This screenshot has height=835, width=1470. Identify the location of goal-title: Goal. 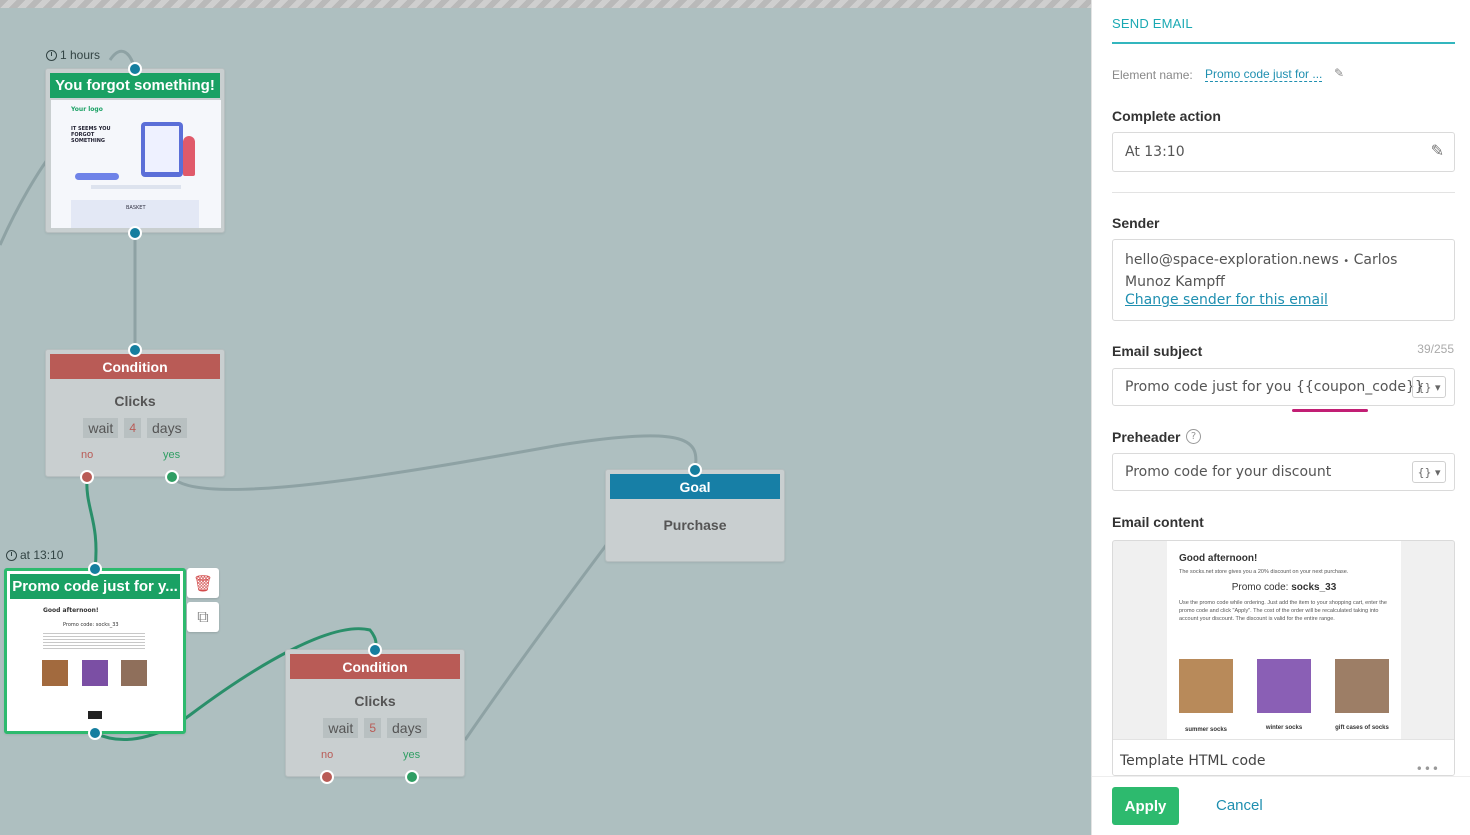
(695, 486).